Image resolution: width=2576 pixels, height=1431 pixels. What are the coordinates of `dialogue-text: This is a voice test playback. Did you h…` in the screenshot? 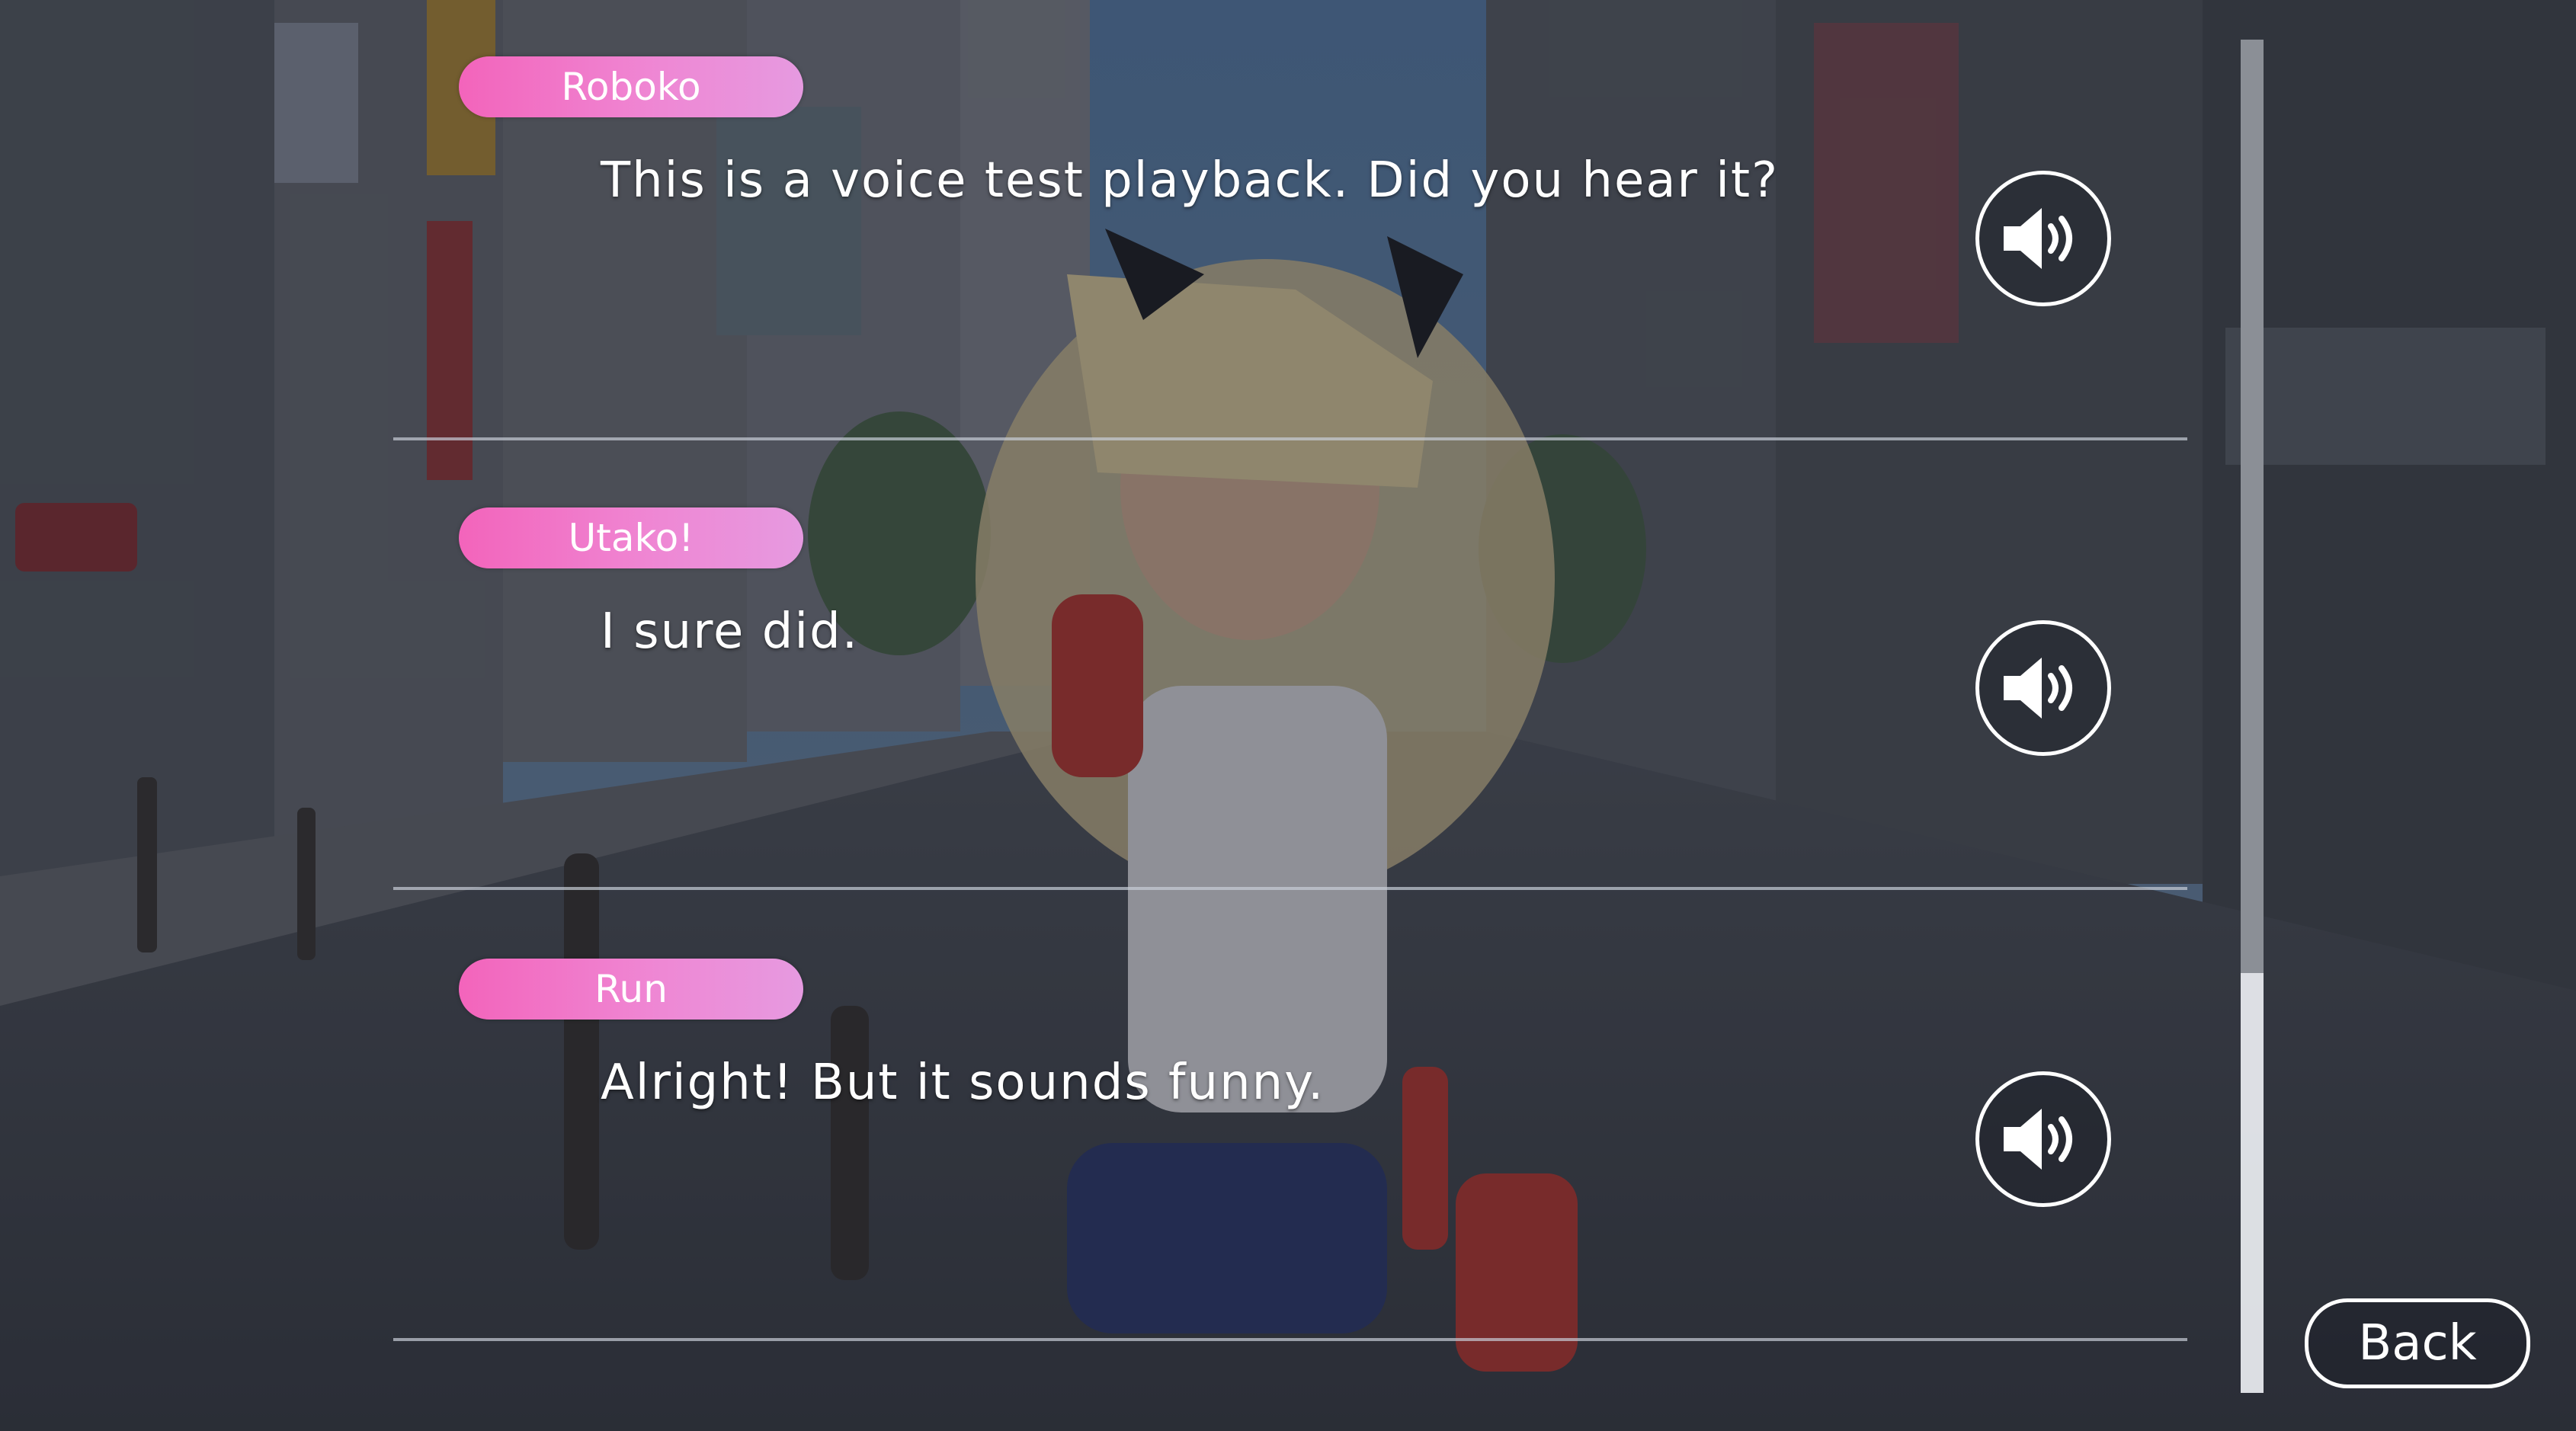 It's located at (1190, 180).